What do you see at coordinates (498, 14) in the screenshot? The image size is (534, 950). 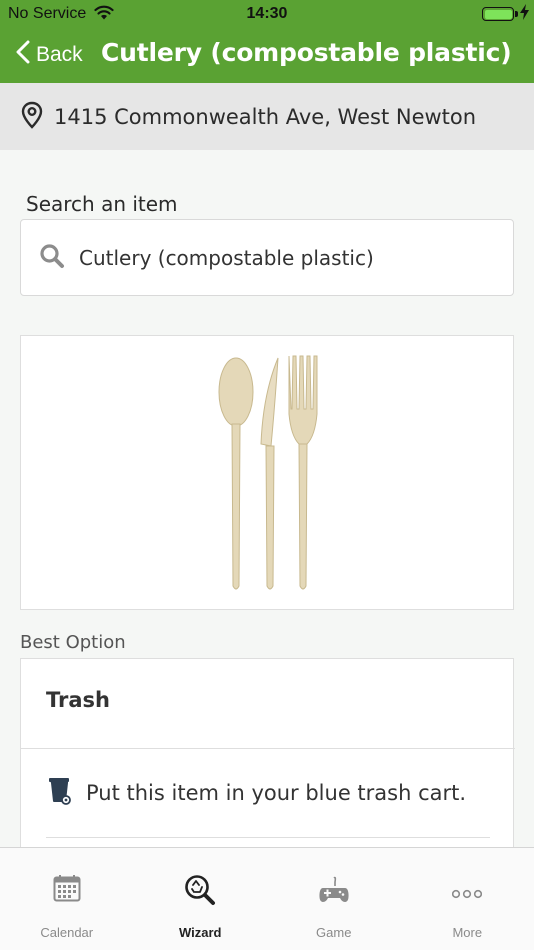 I see `battery-icon` at bounding box center [498, 14].